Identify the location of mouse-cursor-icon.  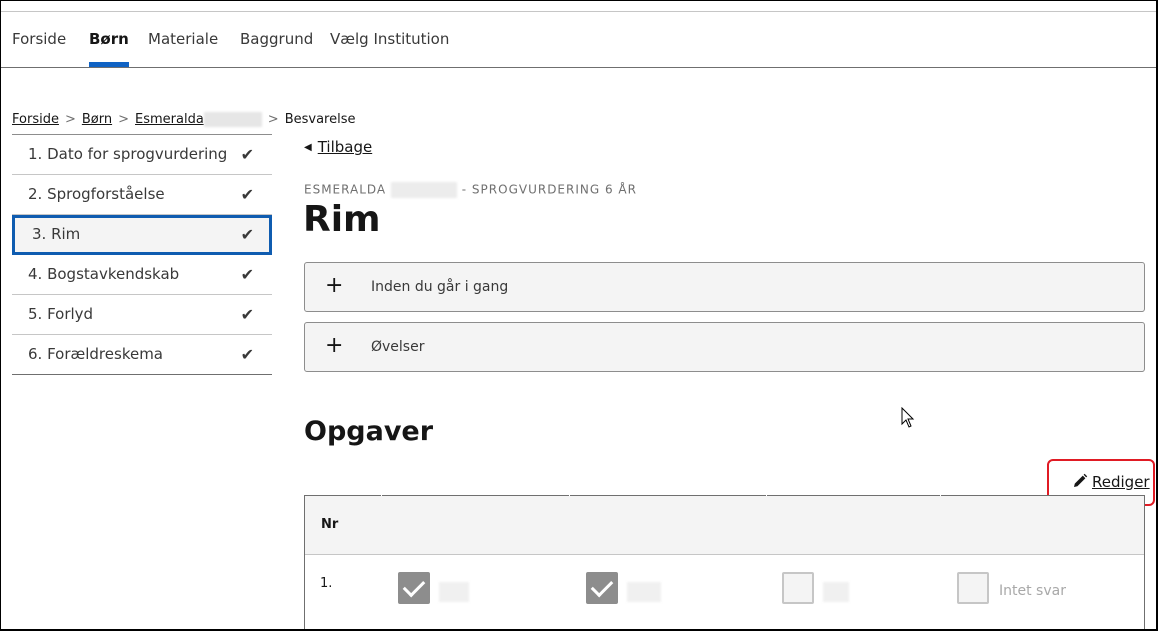
(908, 417).